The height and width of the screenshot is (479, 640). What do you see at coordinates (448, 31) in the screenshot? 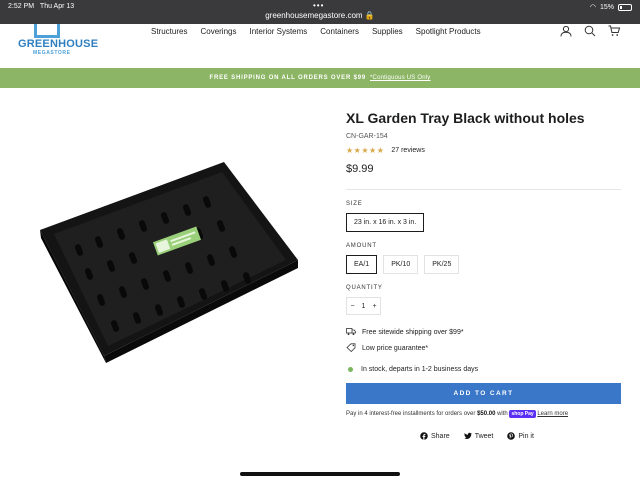
I see `nav-spotlight-products: Spotlight Products` at bounding box center [448, 31].